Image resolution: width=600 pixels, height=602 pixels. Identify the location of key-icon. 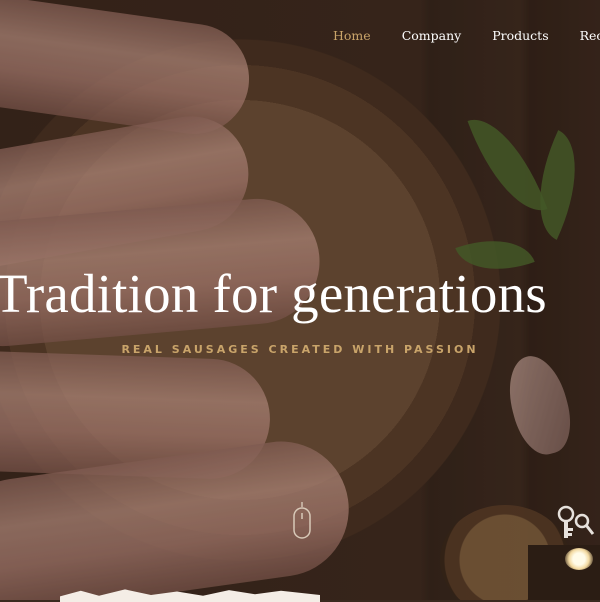
(575, 524).